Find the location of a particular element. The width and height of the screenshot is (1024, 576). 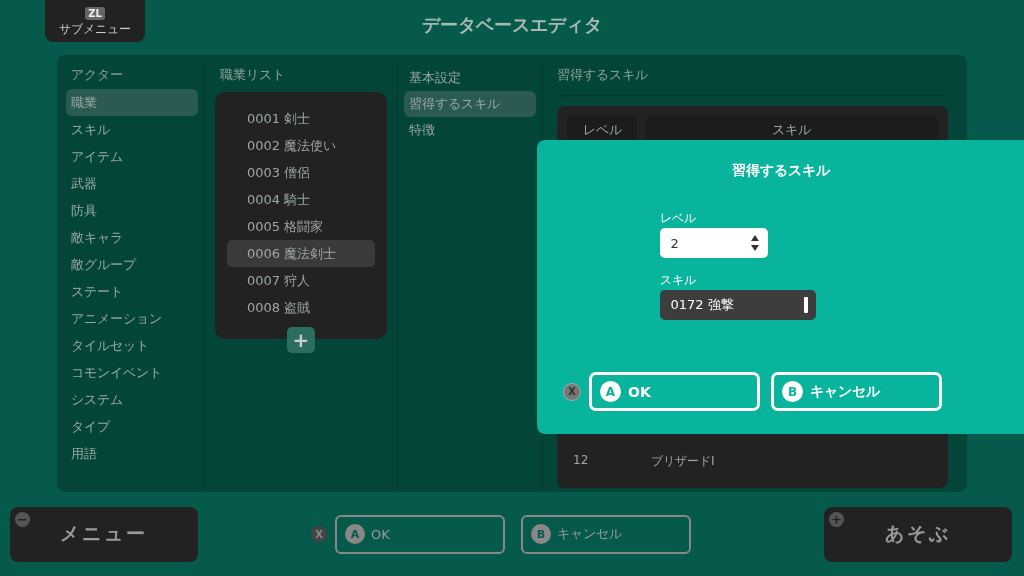

skills-heading: 習得するスキル is located at coordinates (603, 75).